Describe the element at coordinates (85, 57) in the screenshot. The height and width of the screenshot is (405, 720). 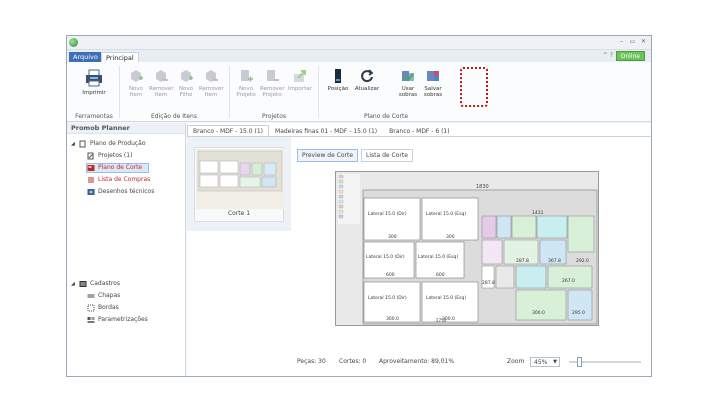
I see `tab-arquivo: Arquivo` at that location.